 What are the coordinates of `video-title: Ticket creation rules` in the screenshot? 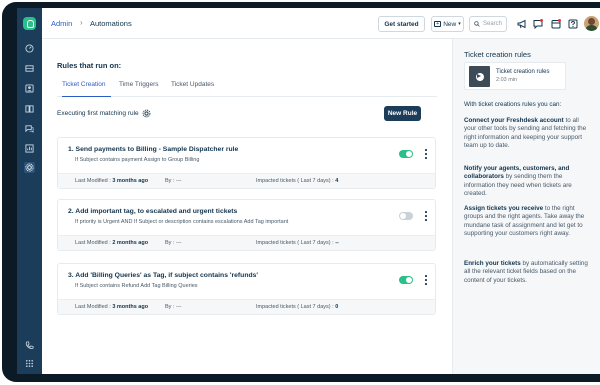 It's located at (522, 72).